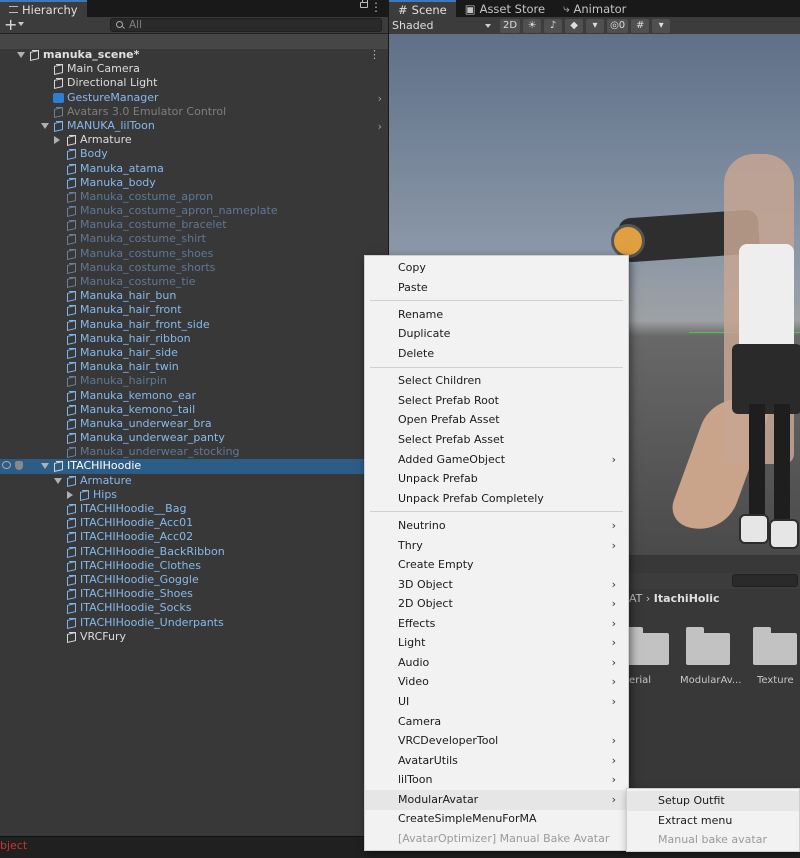  What do you see at coordinates (194, 55) in the screenshot?
I see `hierarchy-row-manuka-scene: manuka_scene* ⋮` at bounding box center [194, 55].